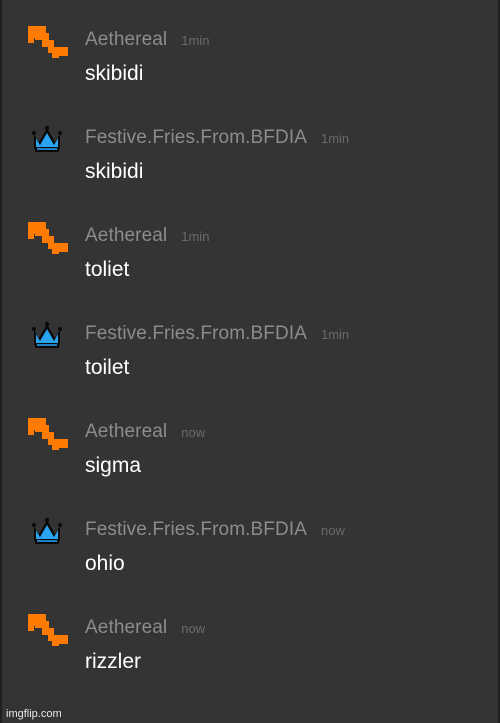  I want to click on chat-message: Aethereal now rizzler, so click(250, 637).